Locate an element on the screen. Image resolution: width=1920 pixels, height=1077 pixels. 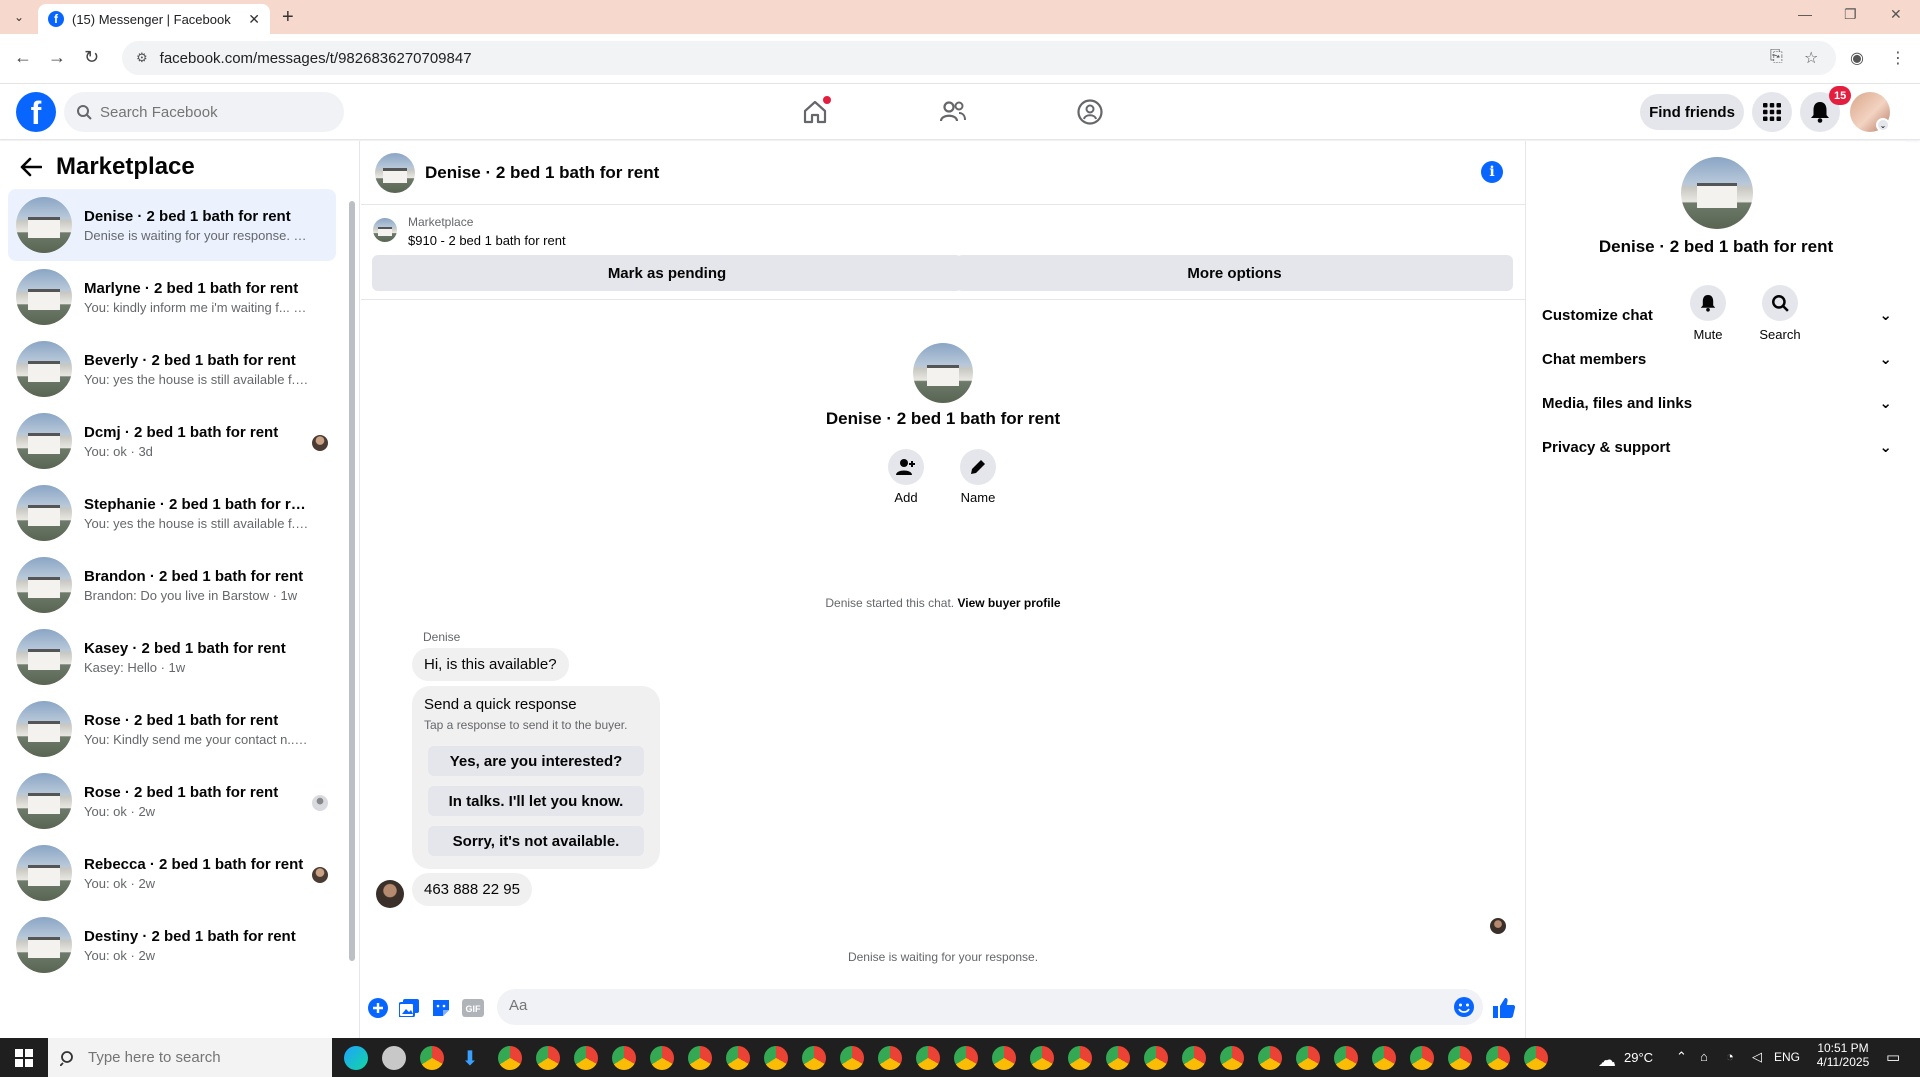
message-bubble: Hi, is this available? is located at coordinates (490, 664).